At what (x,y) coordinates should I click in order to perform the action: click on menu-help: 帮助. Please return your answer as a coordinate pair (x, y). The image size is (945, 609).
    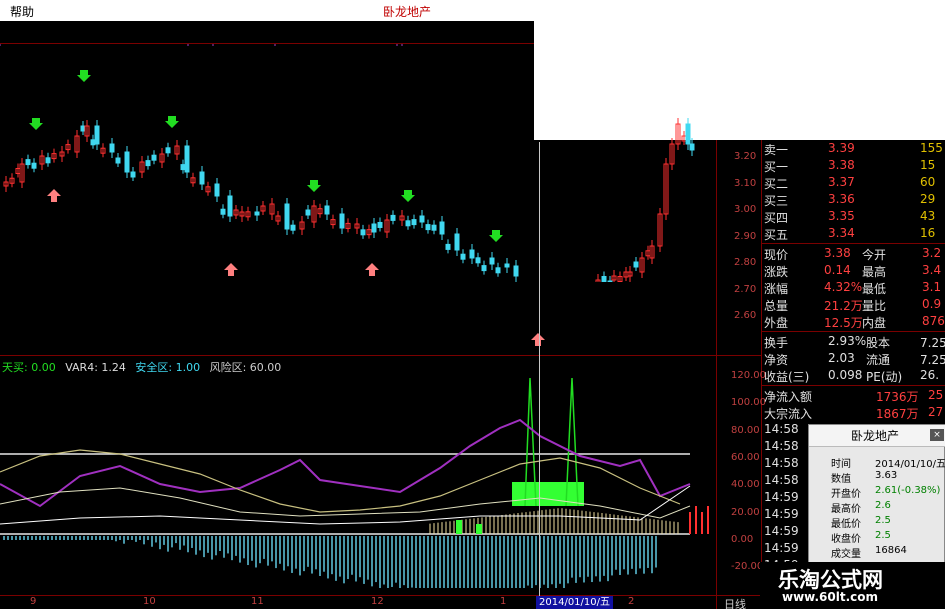
    Looking at the image, I should click on (22, 11).